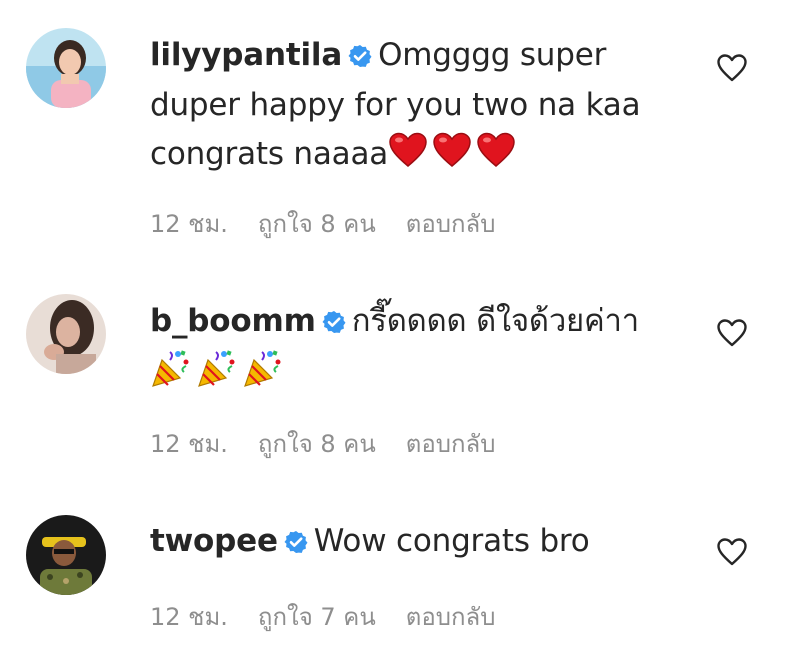 The image size is (800, 653). Describe the element at coordinates (214, 541) in the screenshot. I see `comment-username: twopee` at that location.